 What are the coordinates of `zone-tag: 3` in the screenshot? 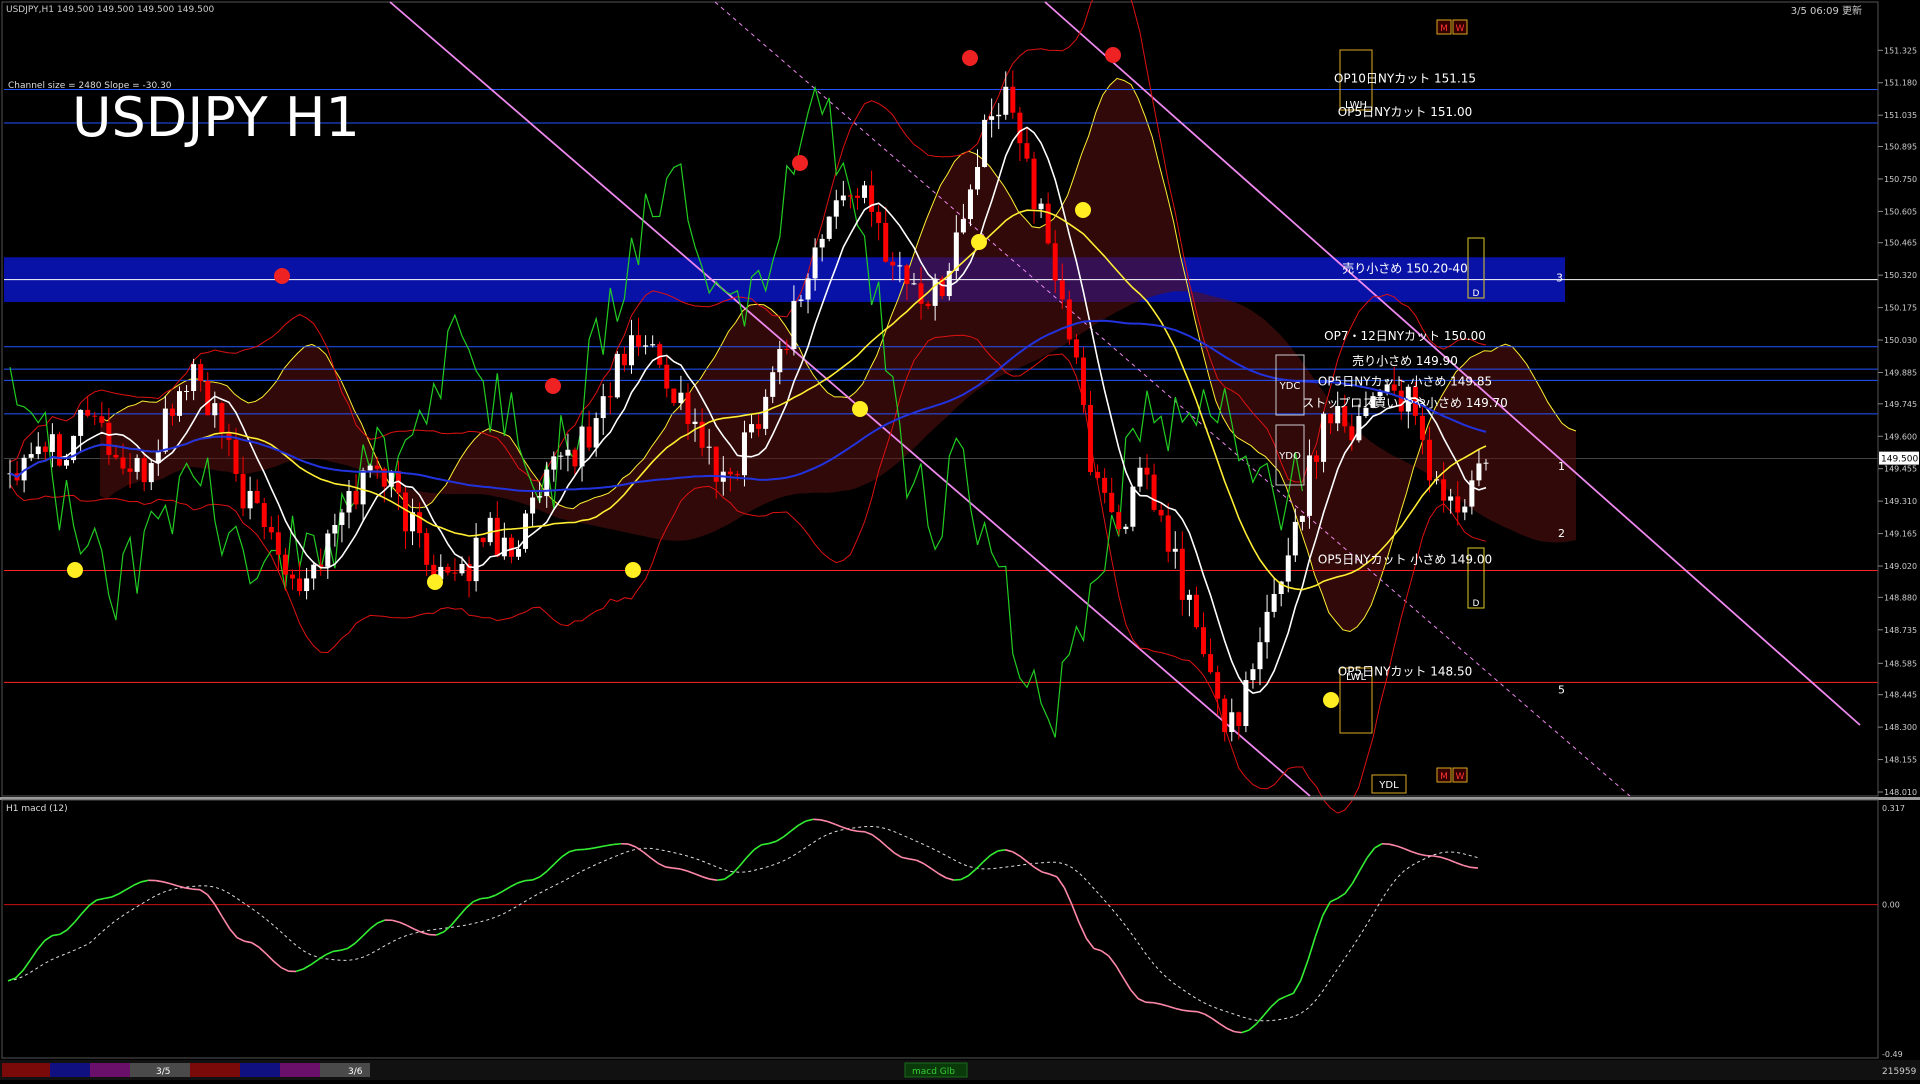 It's located at (1559, 277).